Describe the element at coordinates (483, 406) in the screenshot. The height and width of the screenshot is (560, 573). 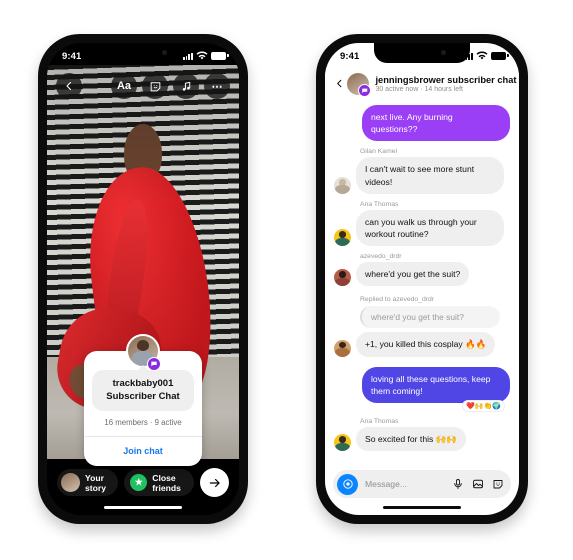
I see `reaction-pill: ❤️🙌👏🌍` at that location.